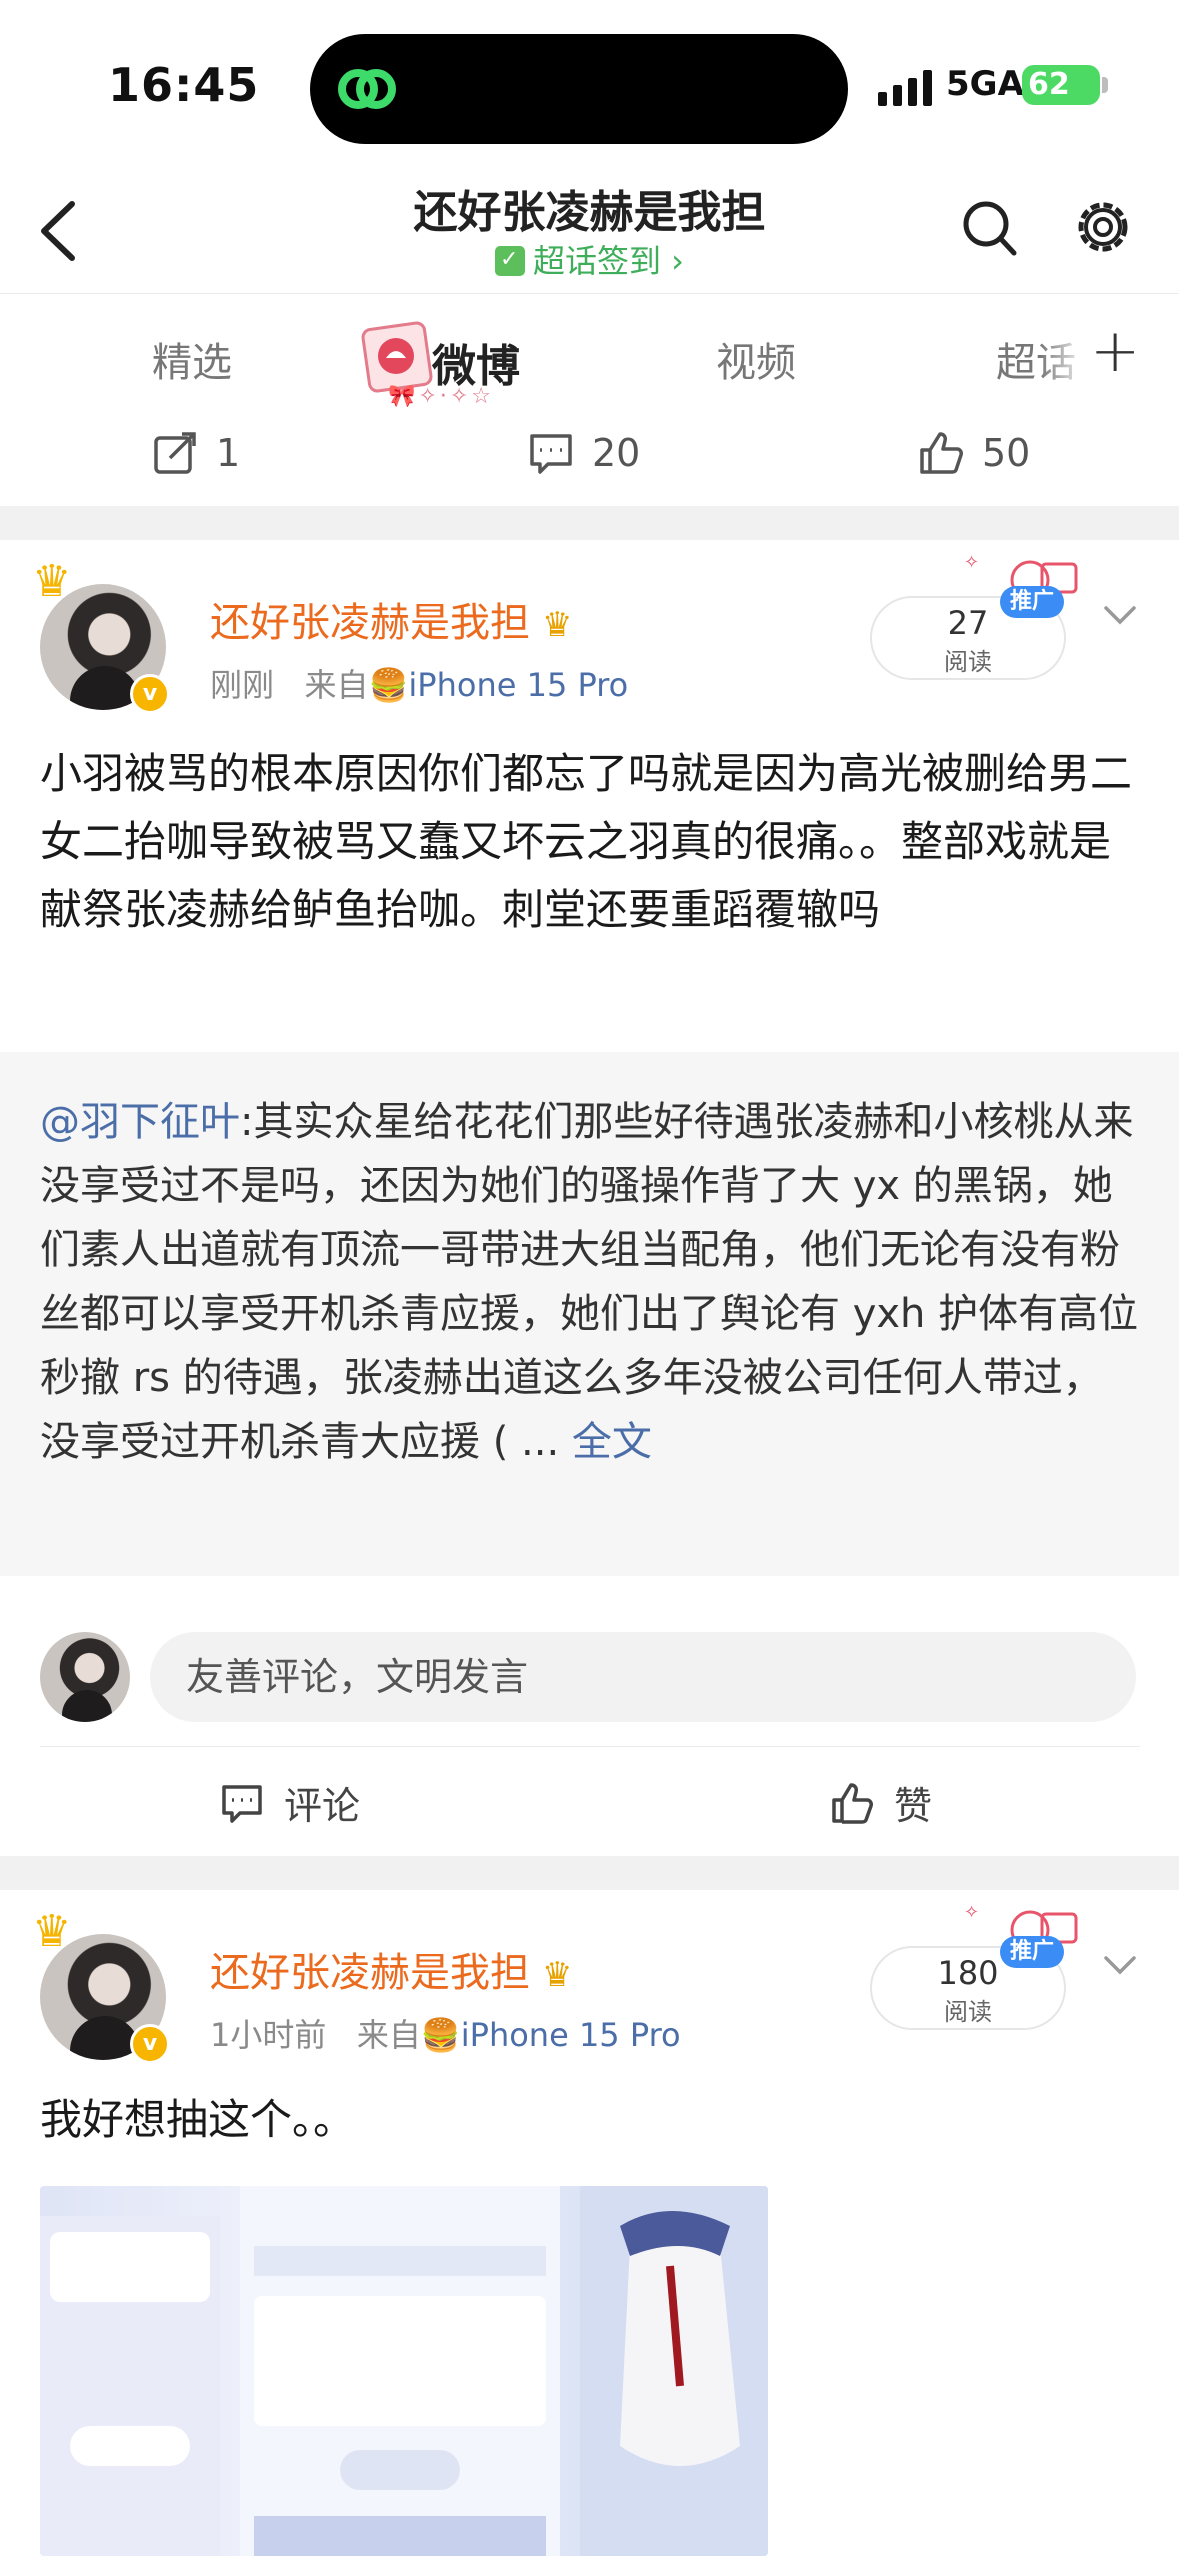  Describe the element at coordinates (192, 359) in the screenshot. I see `tab-featured: 精选` at that location.